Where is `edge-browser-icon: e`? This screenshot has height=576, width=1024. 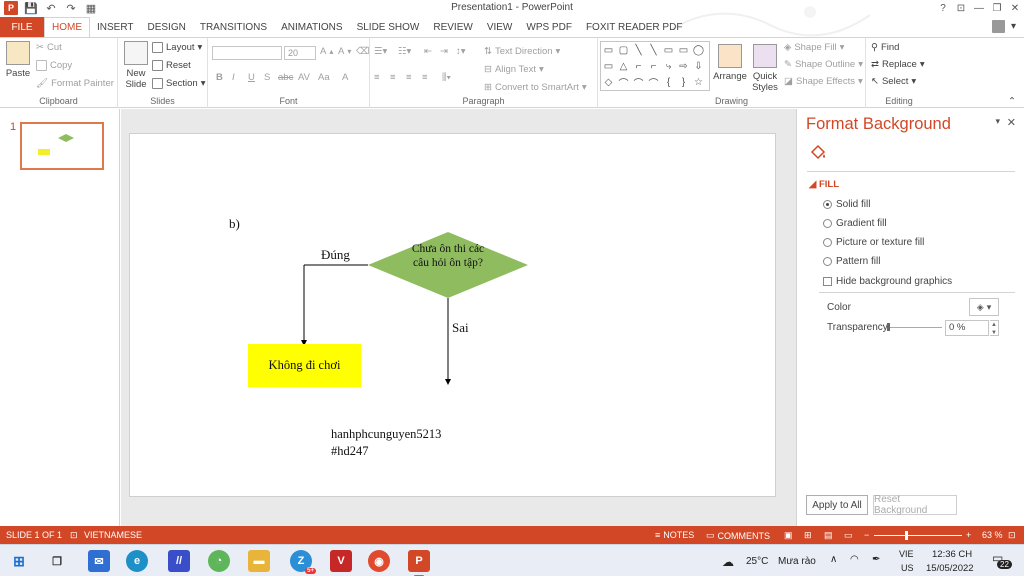
edge-browser-icon: e is located at coordinates (137, 561).